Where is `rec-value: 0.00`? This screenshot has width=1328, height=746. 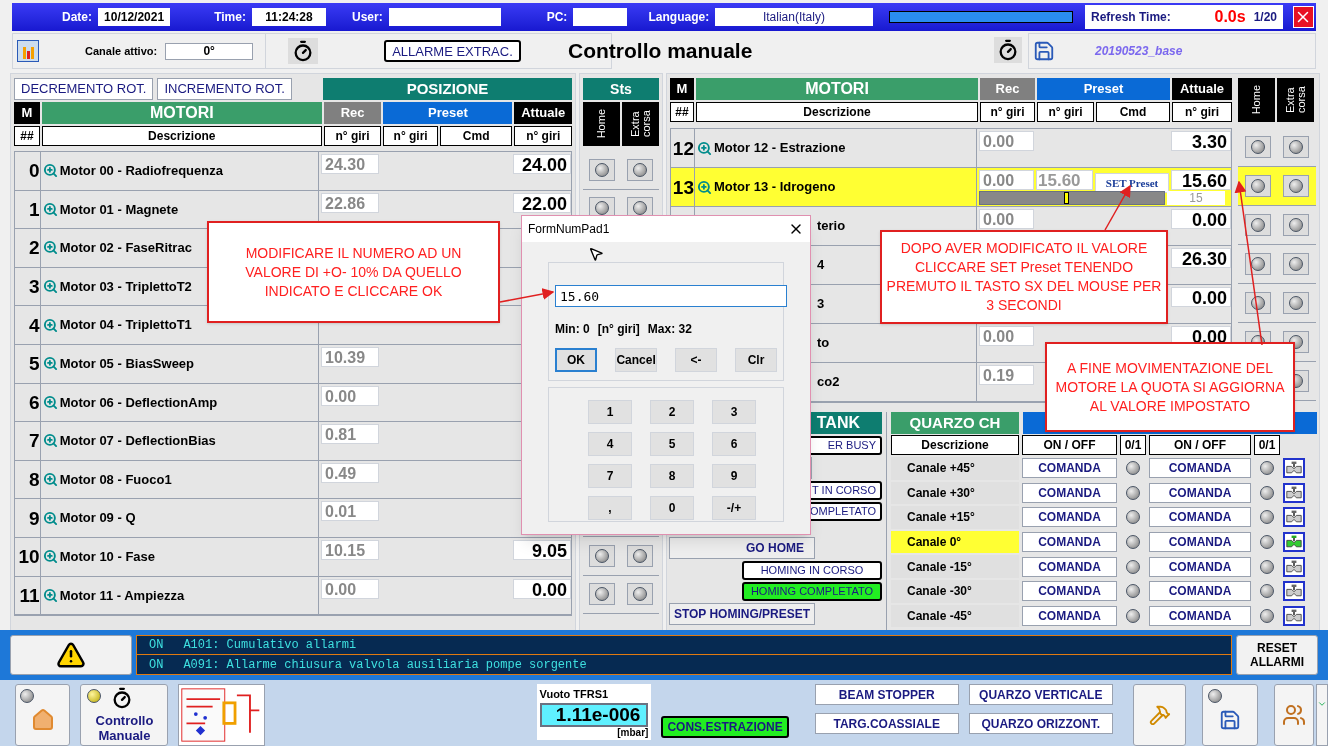
rec-value: 0.00 is located at coordinates (1006, 180).